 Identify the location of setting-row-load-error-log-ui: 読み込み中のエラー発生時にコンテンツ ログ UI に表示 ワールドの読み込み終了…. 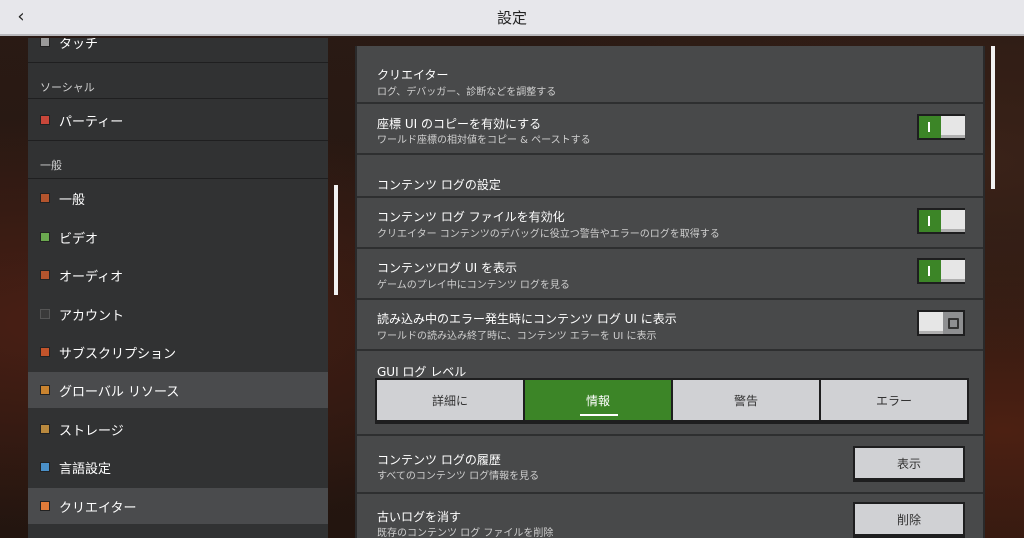
(670, 325).